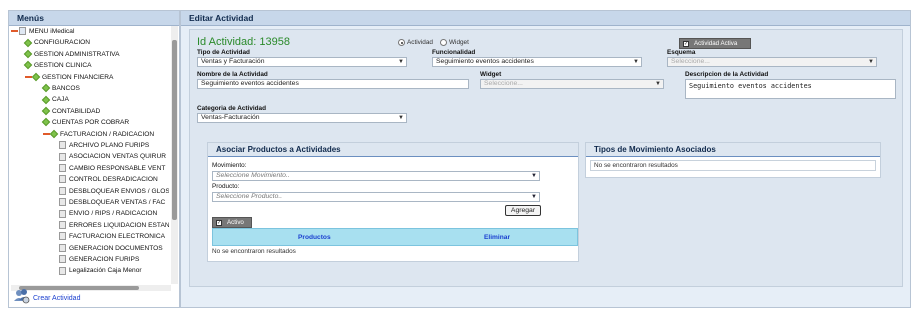 Image resolution: width=921 pixels, height=317 pixels. I want to click on tipo-label: Tipo de Actividad, so click(223, 52).